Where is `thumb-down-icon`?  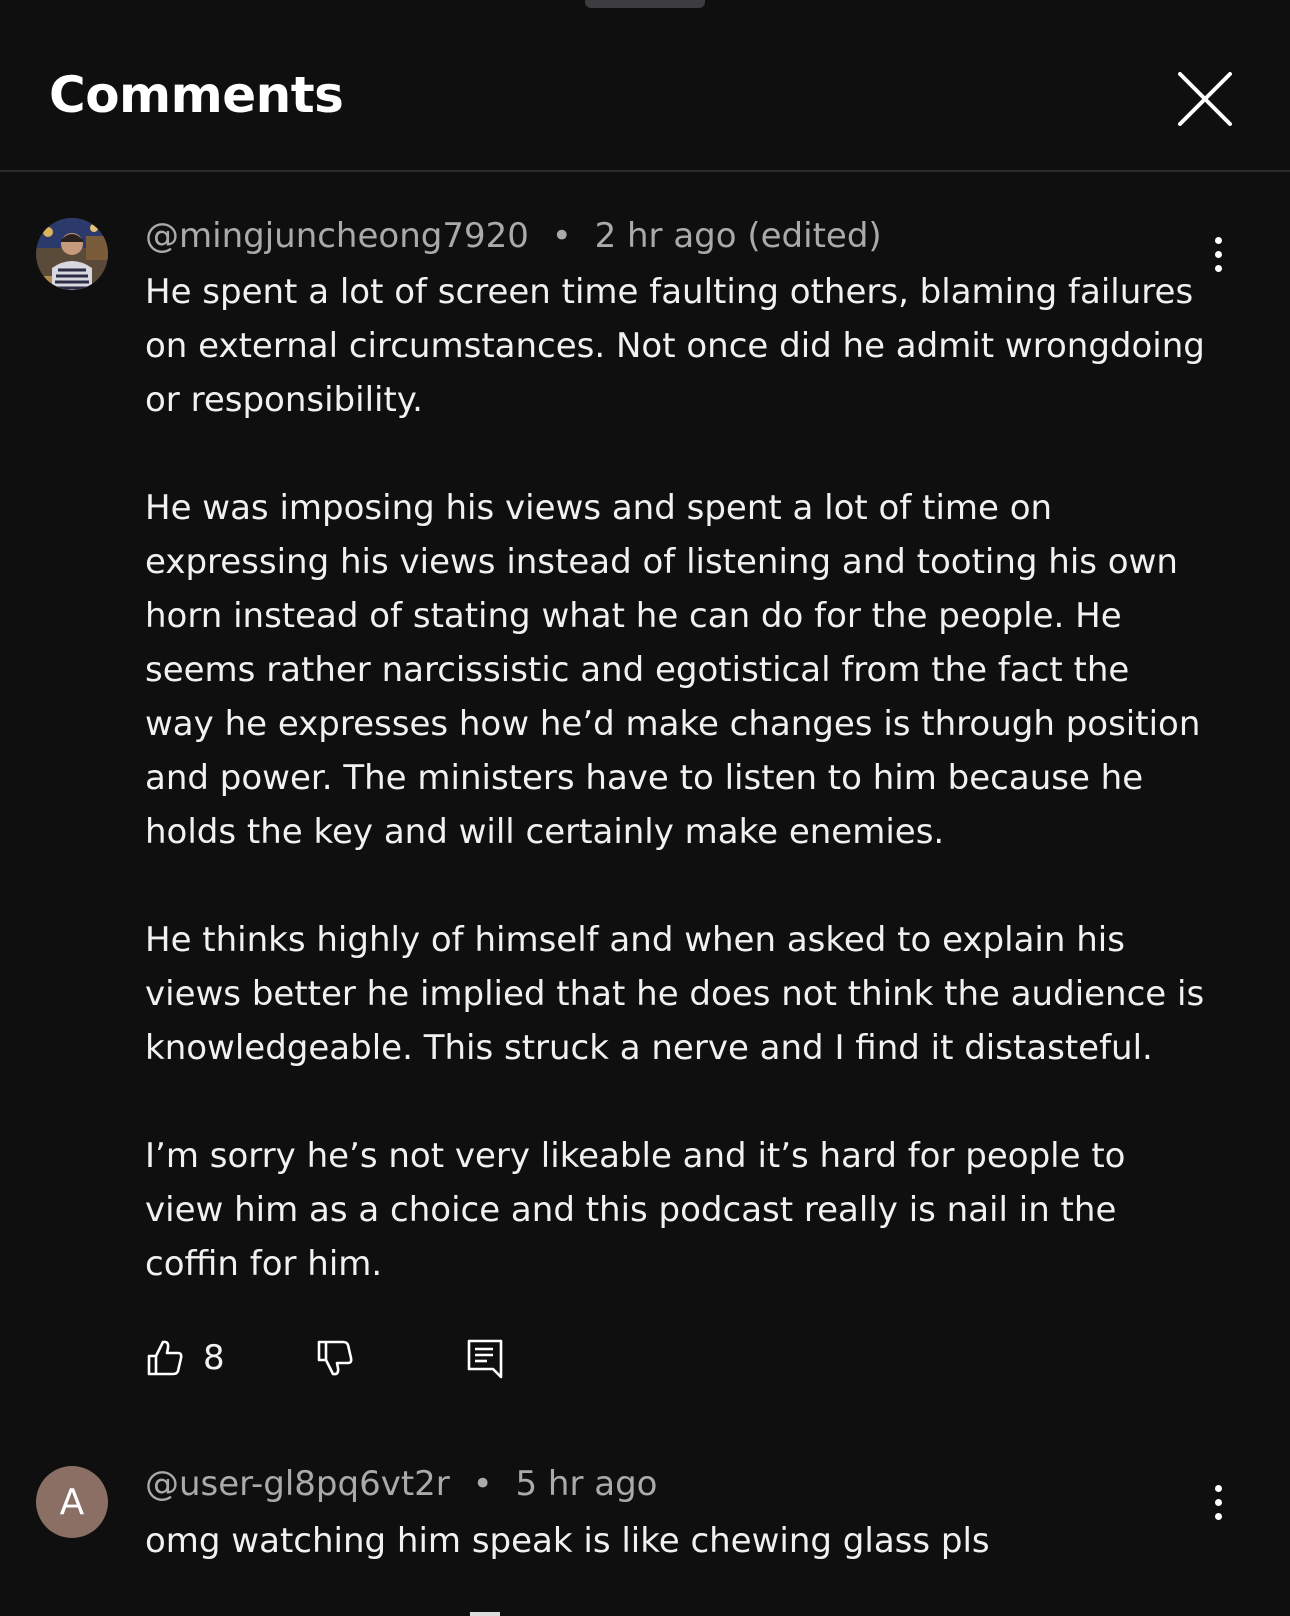 thumb-down-icon is located at coordinates (335, 1358).